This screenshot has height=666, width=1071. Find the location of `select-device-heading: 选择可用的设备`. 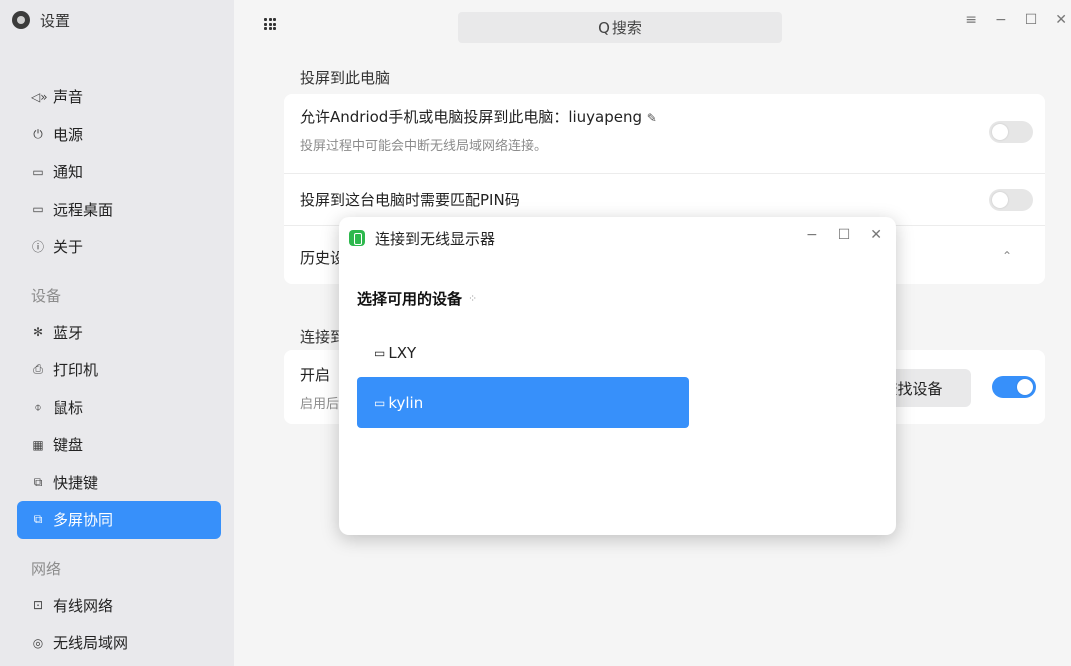

select-device-heading: 选择可用的设备 is located at coordinates (410, 299).